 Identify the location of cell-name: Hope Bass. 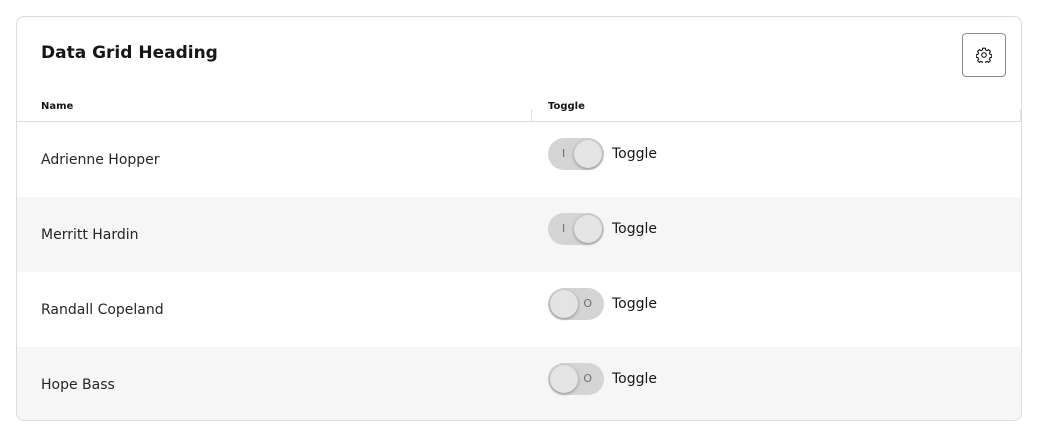
(78, 385).